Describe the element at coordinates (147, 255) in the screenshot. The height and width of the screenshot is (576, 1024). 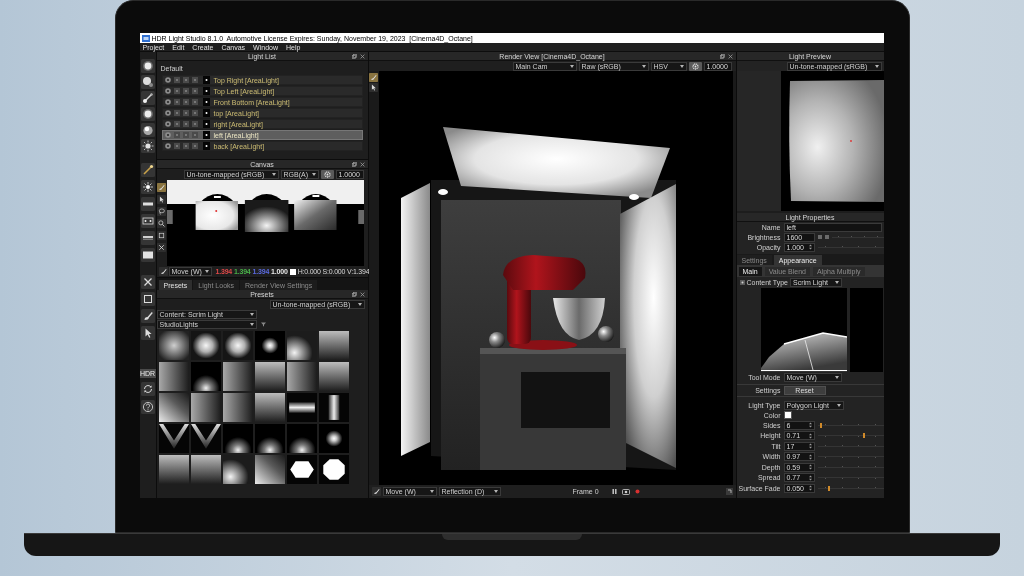
I see `rectangle-icon` at that location.